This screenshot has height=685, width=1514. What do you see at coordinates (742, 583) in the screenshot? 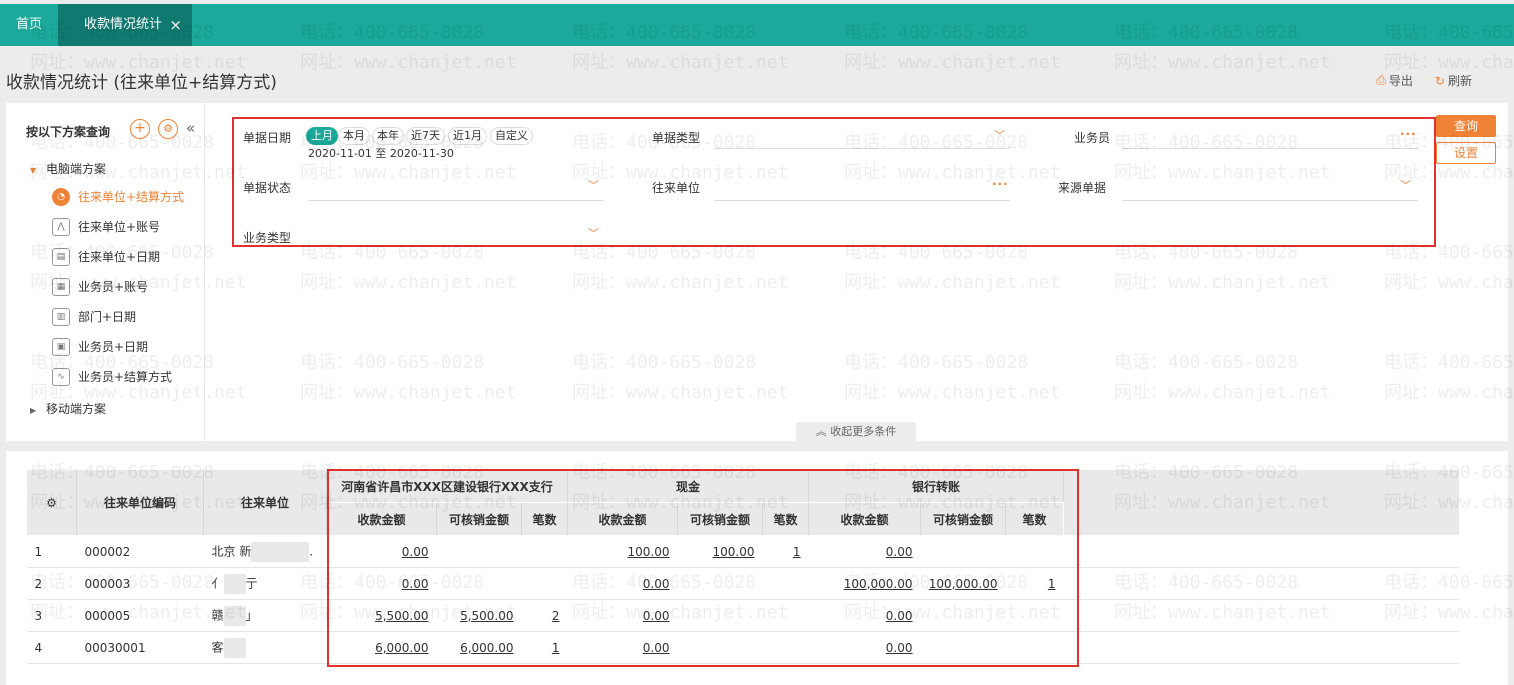
I see `table-row: 2 000003 亻亍 0.00 0.00 100,000.00 100,000.00 1` at bounding box center [742, 583].